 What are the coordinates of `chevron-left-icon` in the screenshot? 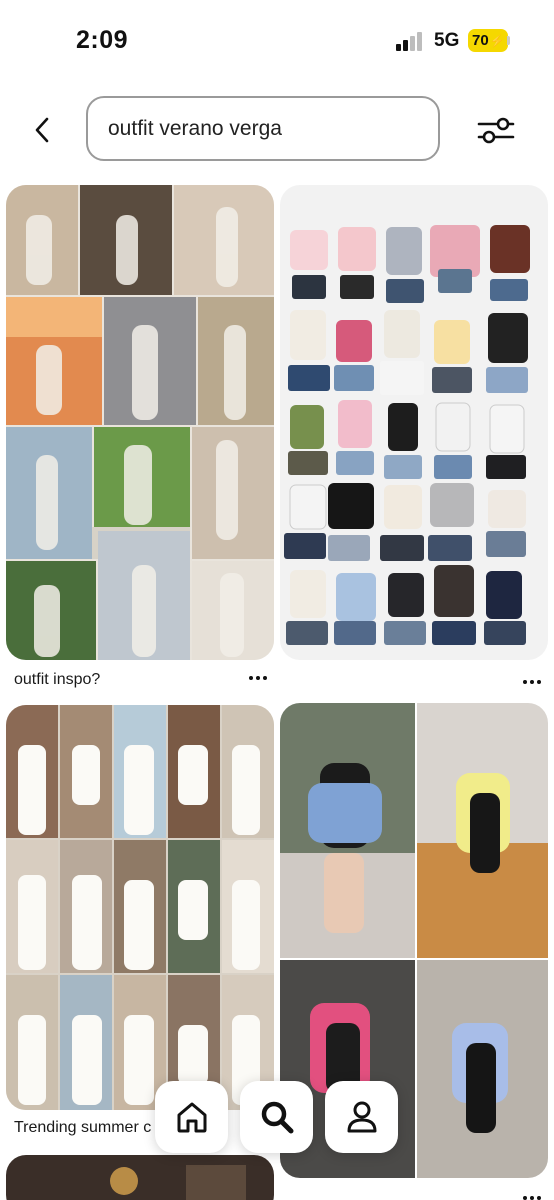 It's located at (42, 130).